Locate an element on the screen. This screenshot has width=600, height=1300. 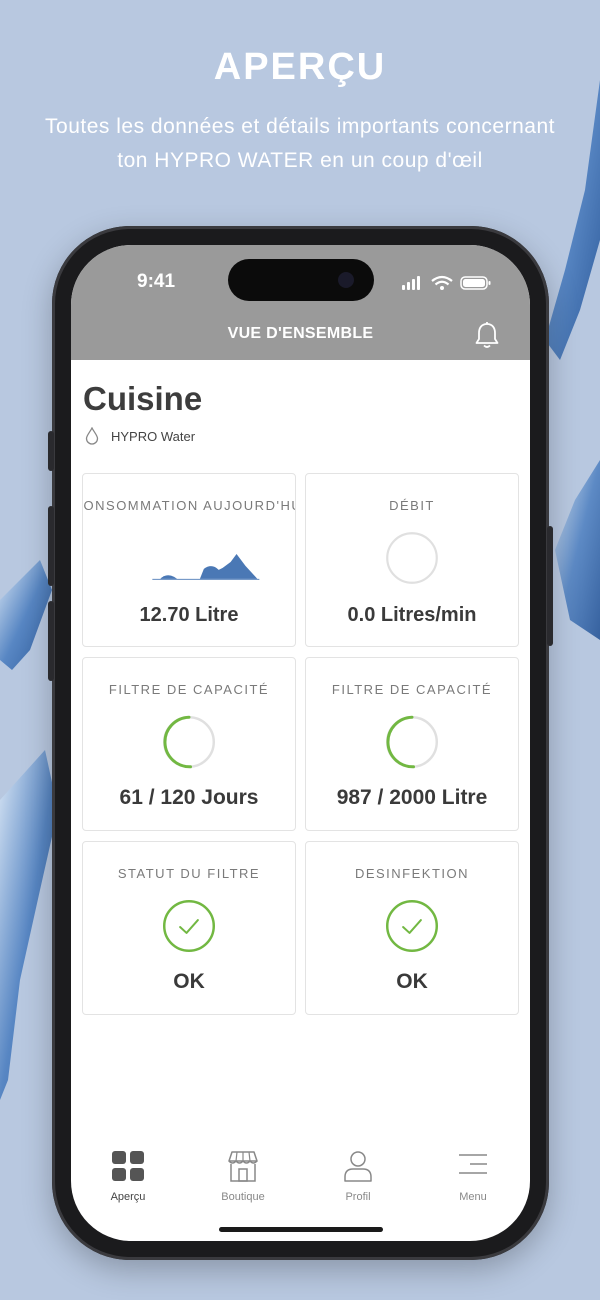
tab-label: Profil is located at coordinates (358, 1197).